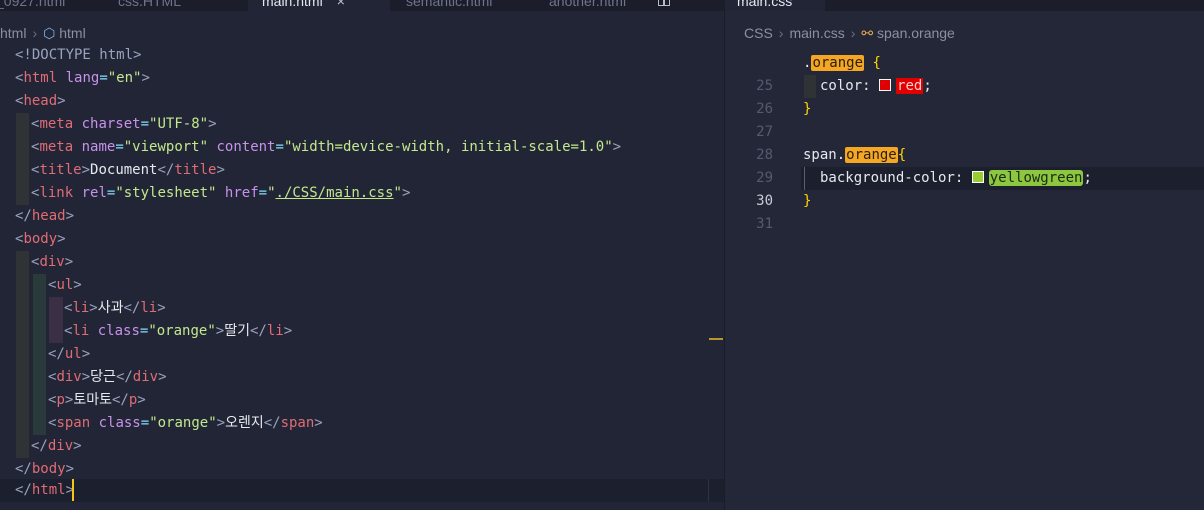 The height and width of the screenshot is (510, 1204). I want to click on code-line: <span class="orange">오렌지</span>, so click(362, 423).